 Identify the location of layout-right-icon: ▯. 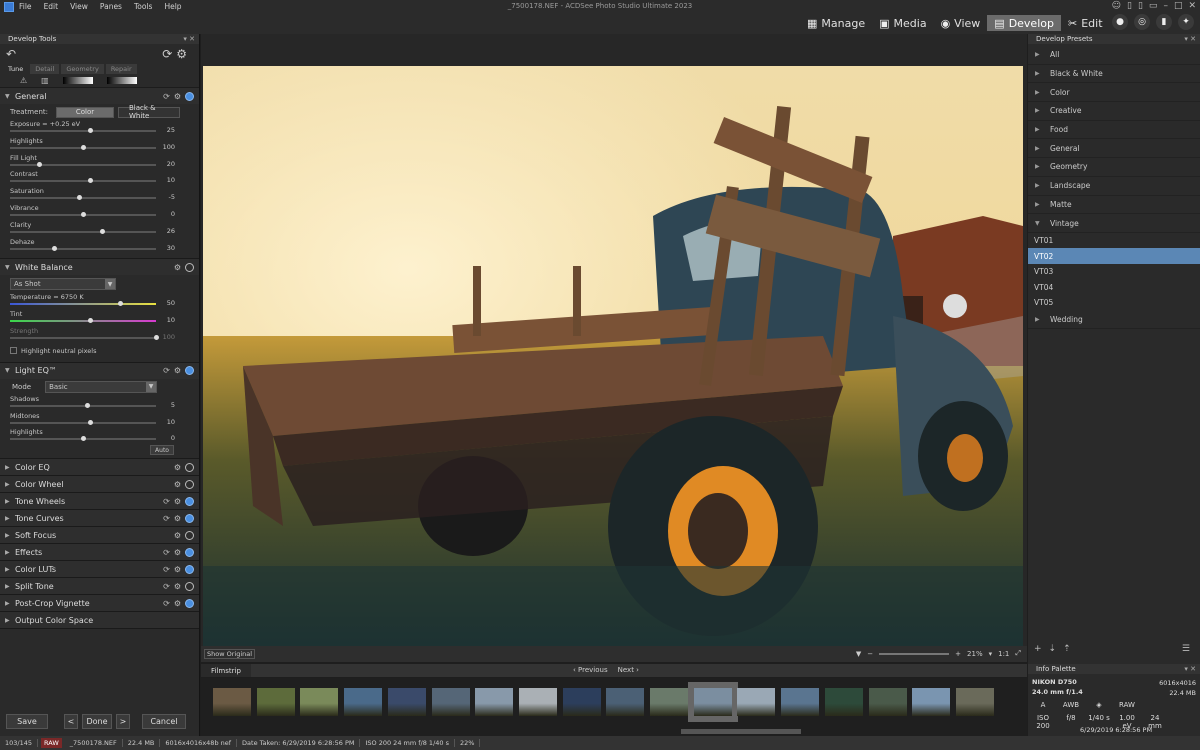
(1140, 6).